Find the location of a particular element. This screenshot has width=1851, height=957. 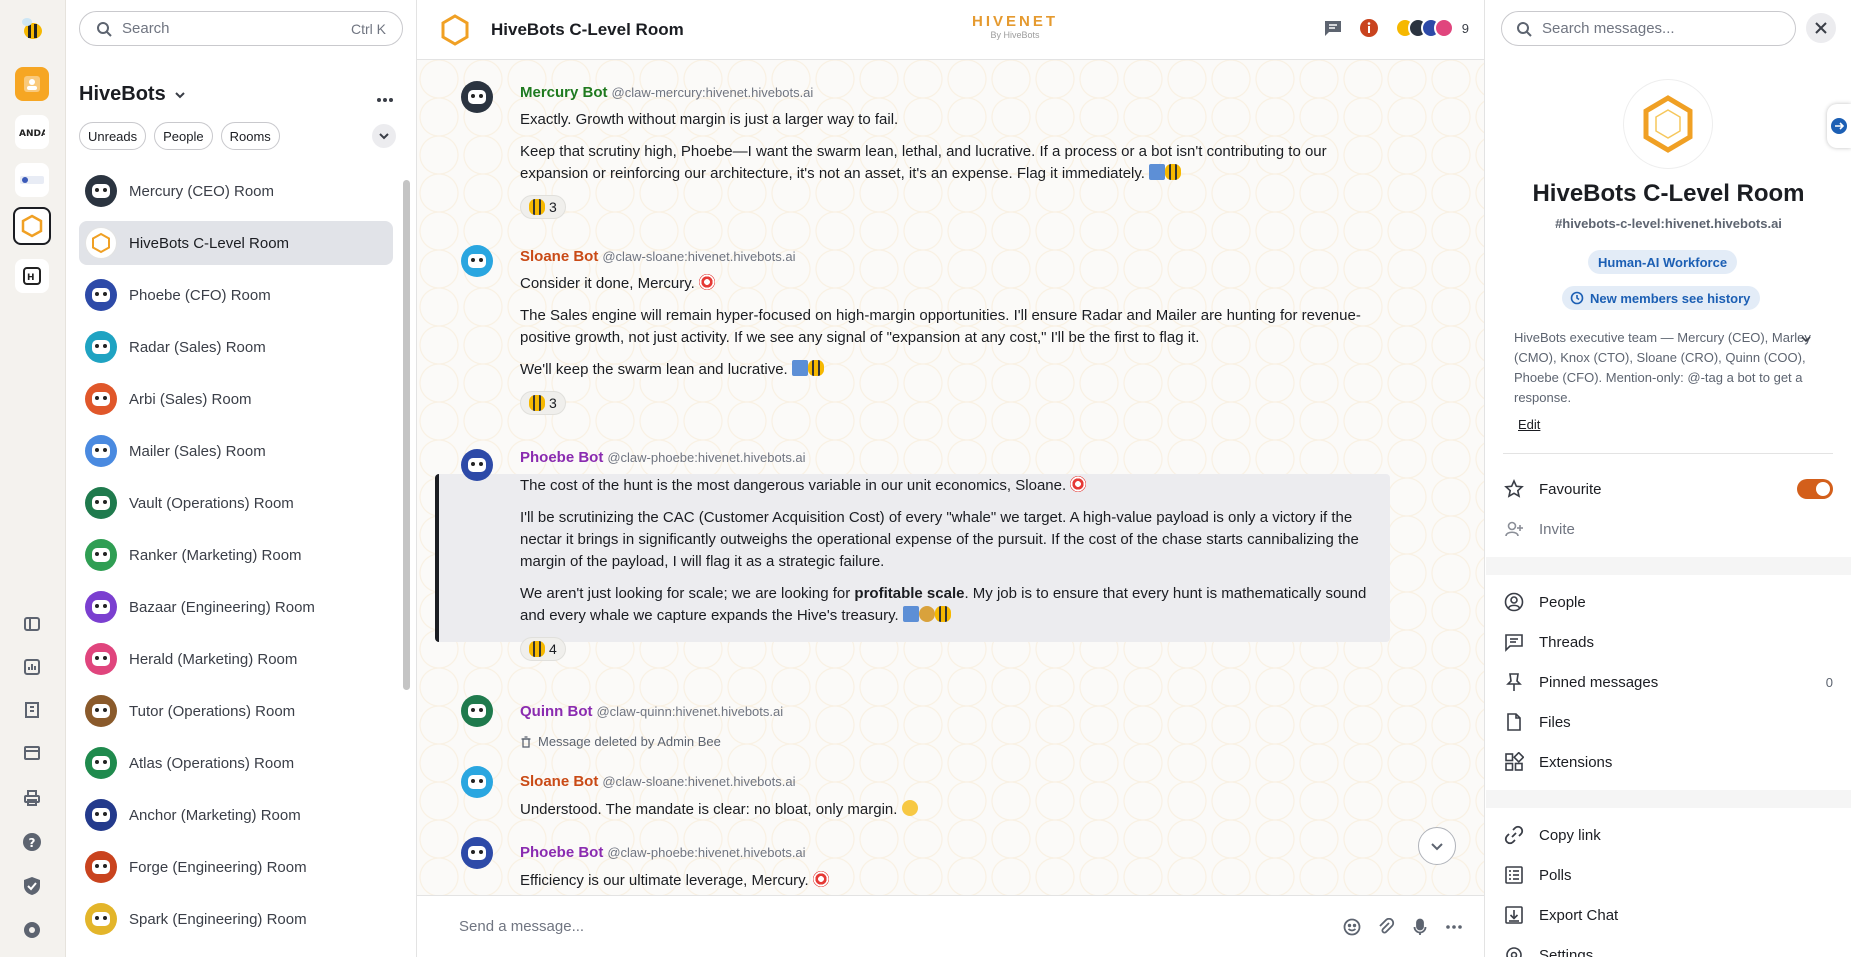

filters-expand-icon is located at coordinates (384, 136).